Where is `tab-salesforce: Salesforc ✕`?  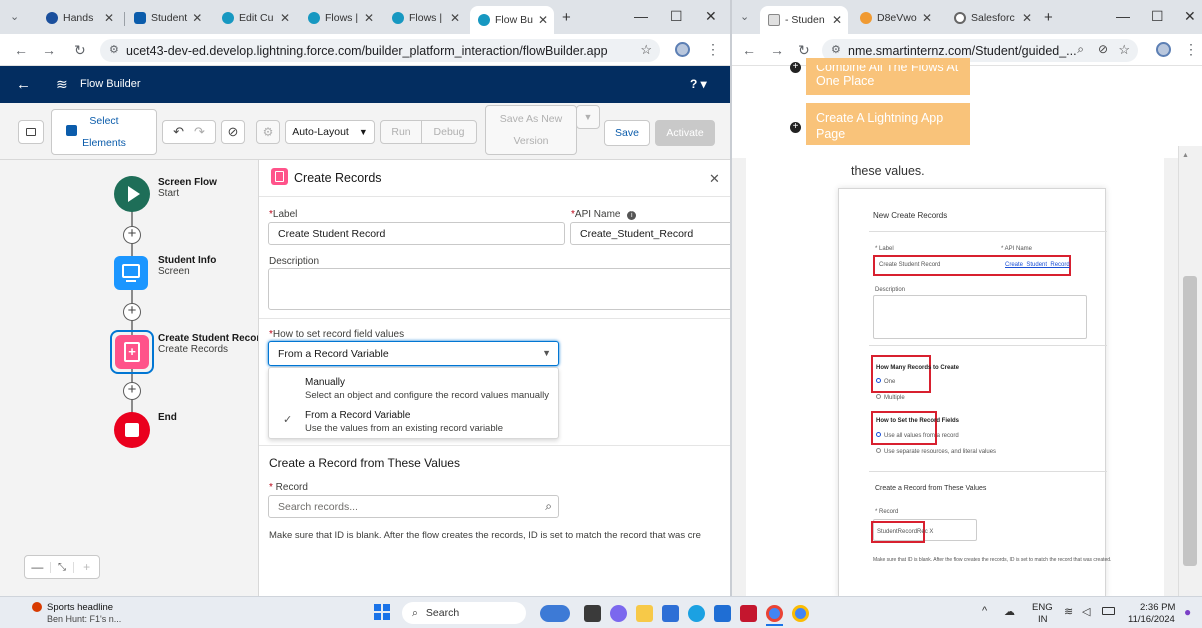 tab-salesforce: Salesforc ✕ is located at coordinates (992, 18).